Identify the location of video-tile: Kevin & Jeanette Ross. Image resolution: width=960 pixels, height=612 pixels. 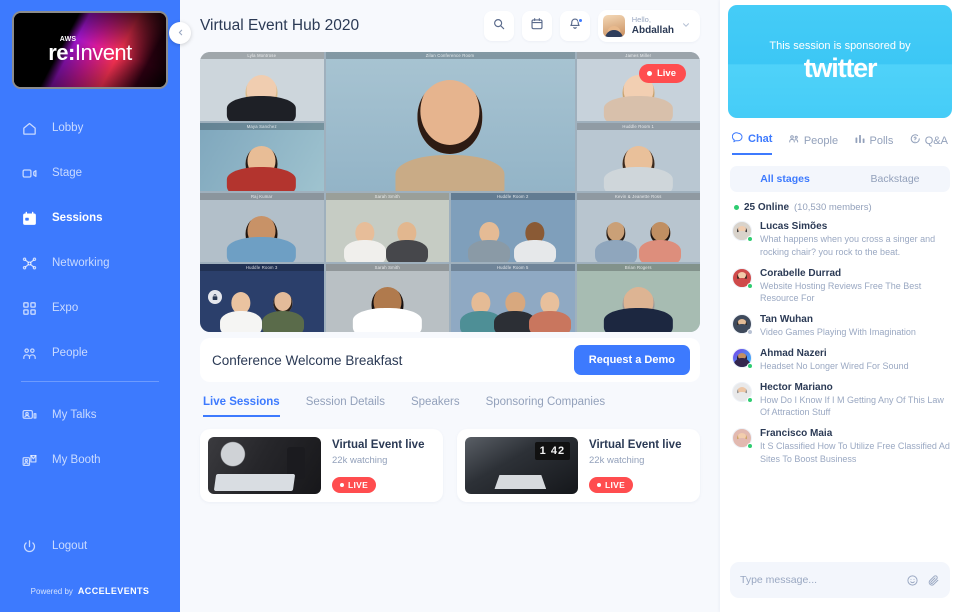
(638, 227).